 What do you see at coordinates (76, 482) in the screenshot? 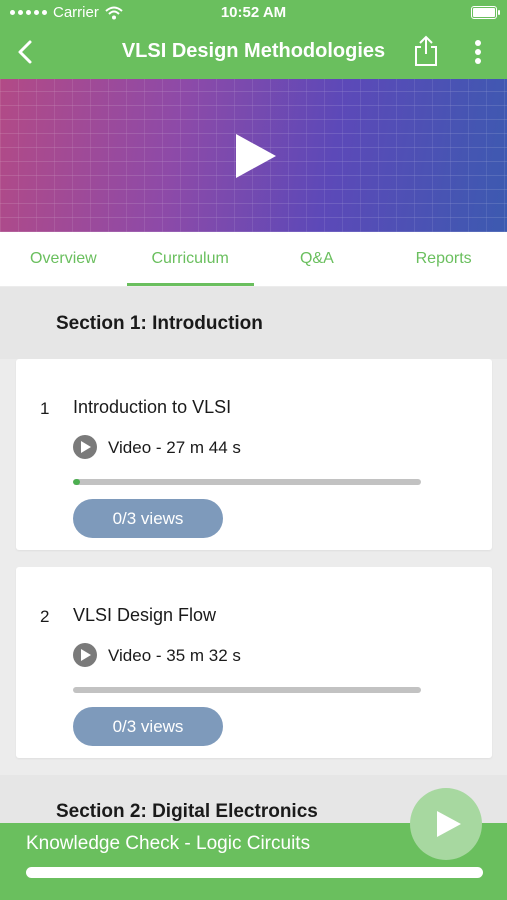
I see `lecture-progress-fill` at bounding box center [76, 482].